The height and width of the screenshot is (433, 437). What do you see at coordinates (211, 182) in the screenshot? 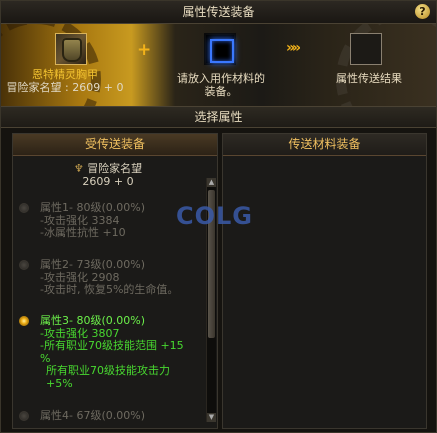
I see `scroll-up-icon: ▲` at bounding box center [211, 182].